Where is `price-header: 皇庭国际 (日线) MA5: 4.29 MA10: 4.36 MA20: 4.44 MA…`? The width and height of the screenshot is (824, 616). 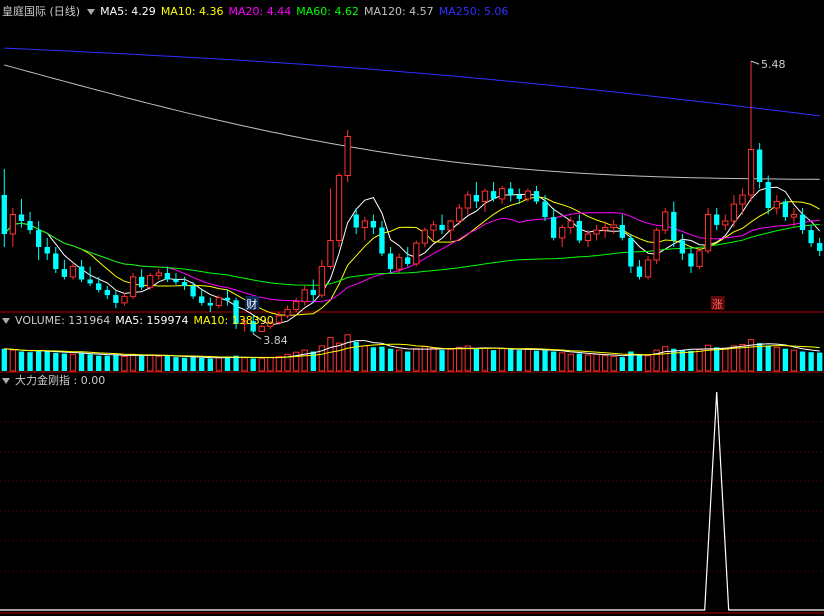
price-header: 皇庭国际 (日线) MA5: 4.29 MA10: 4.36 MA20: 4.44 MA… is located at coordinates (257, 12).